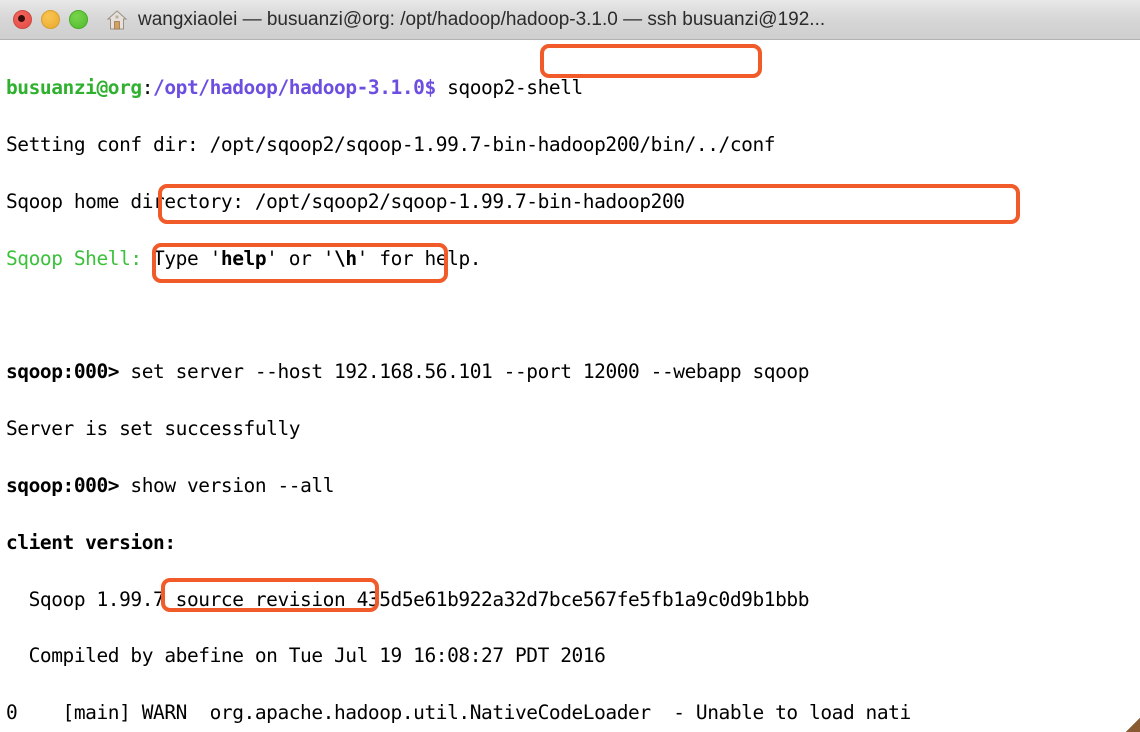 The height and width of the screenshot is (732, 1140). I want to click on prompt-colon: :, so click(147, 88).